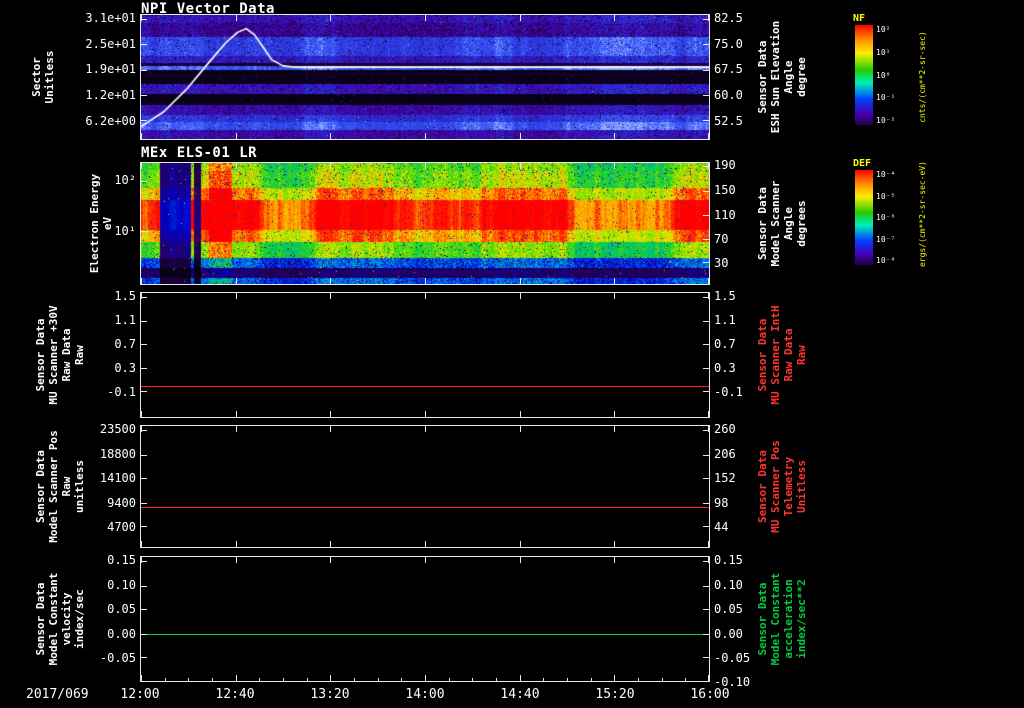 The width and height of the screenshot is (1024, 708). I want to click on y-tick-label-left: 0.7, so click(125, 344).